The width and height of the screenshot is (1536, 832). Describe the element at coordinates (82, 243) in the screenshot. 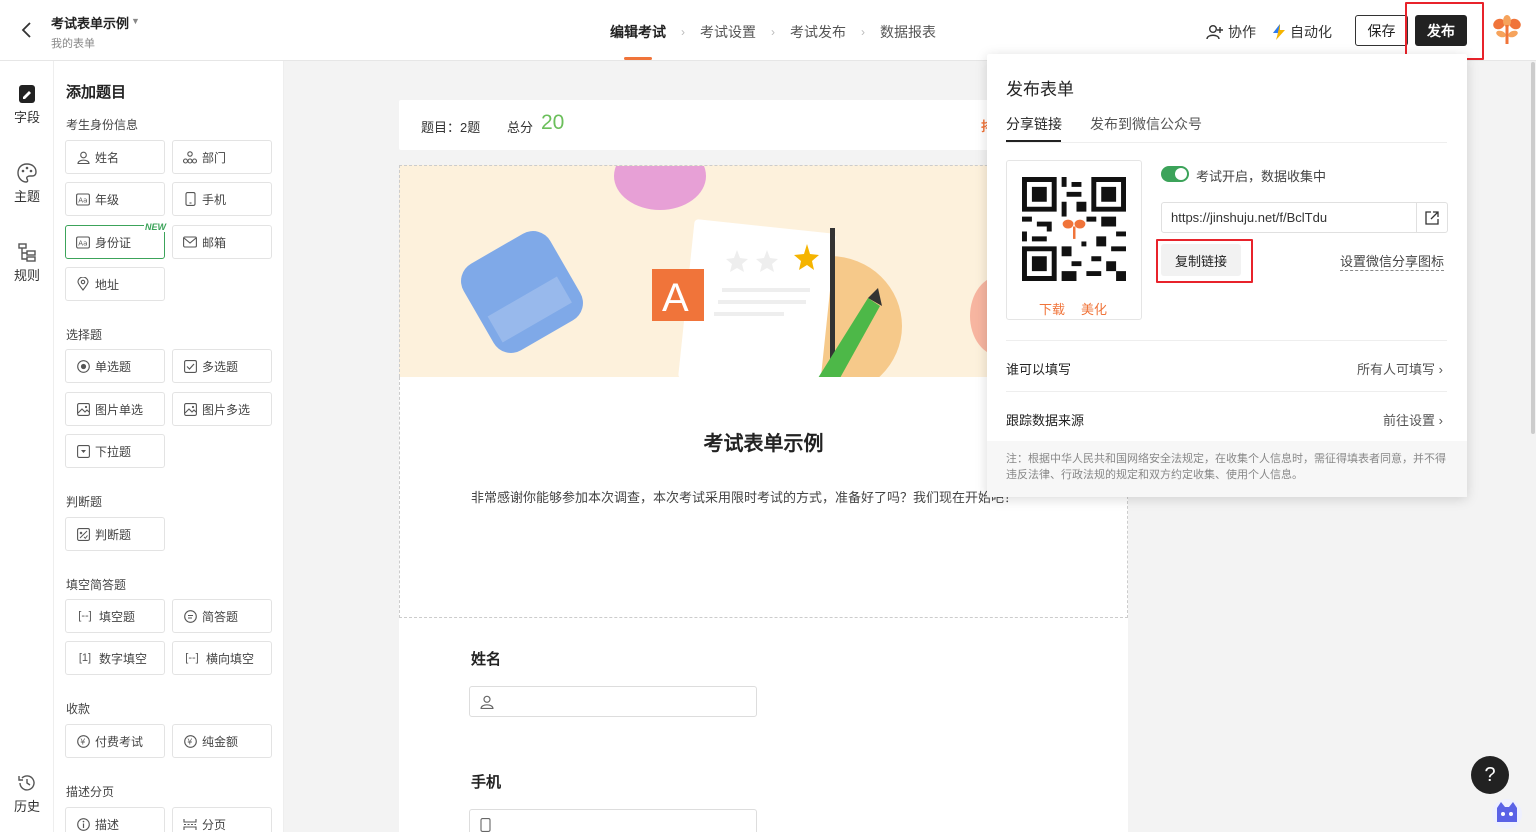

I see `svg-text: Aa` at that location.